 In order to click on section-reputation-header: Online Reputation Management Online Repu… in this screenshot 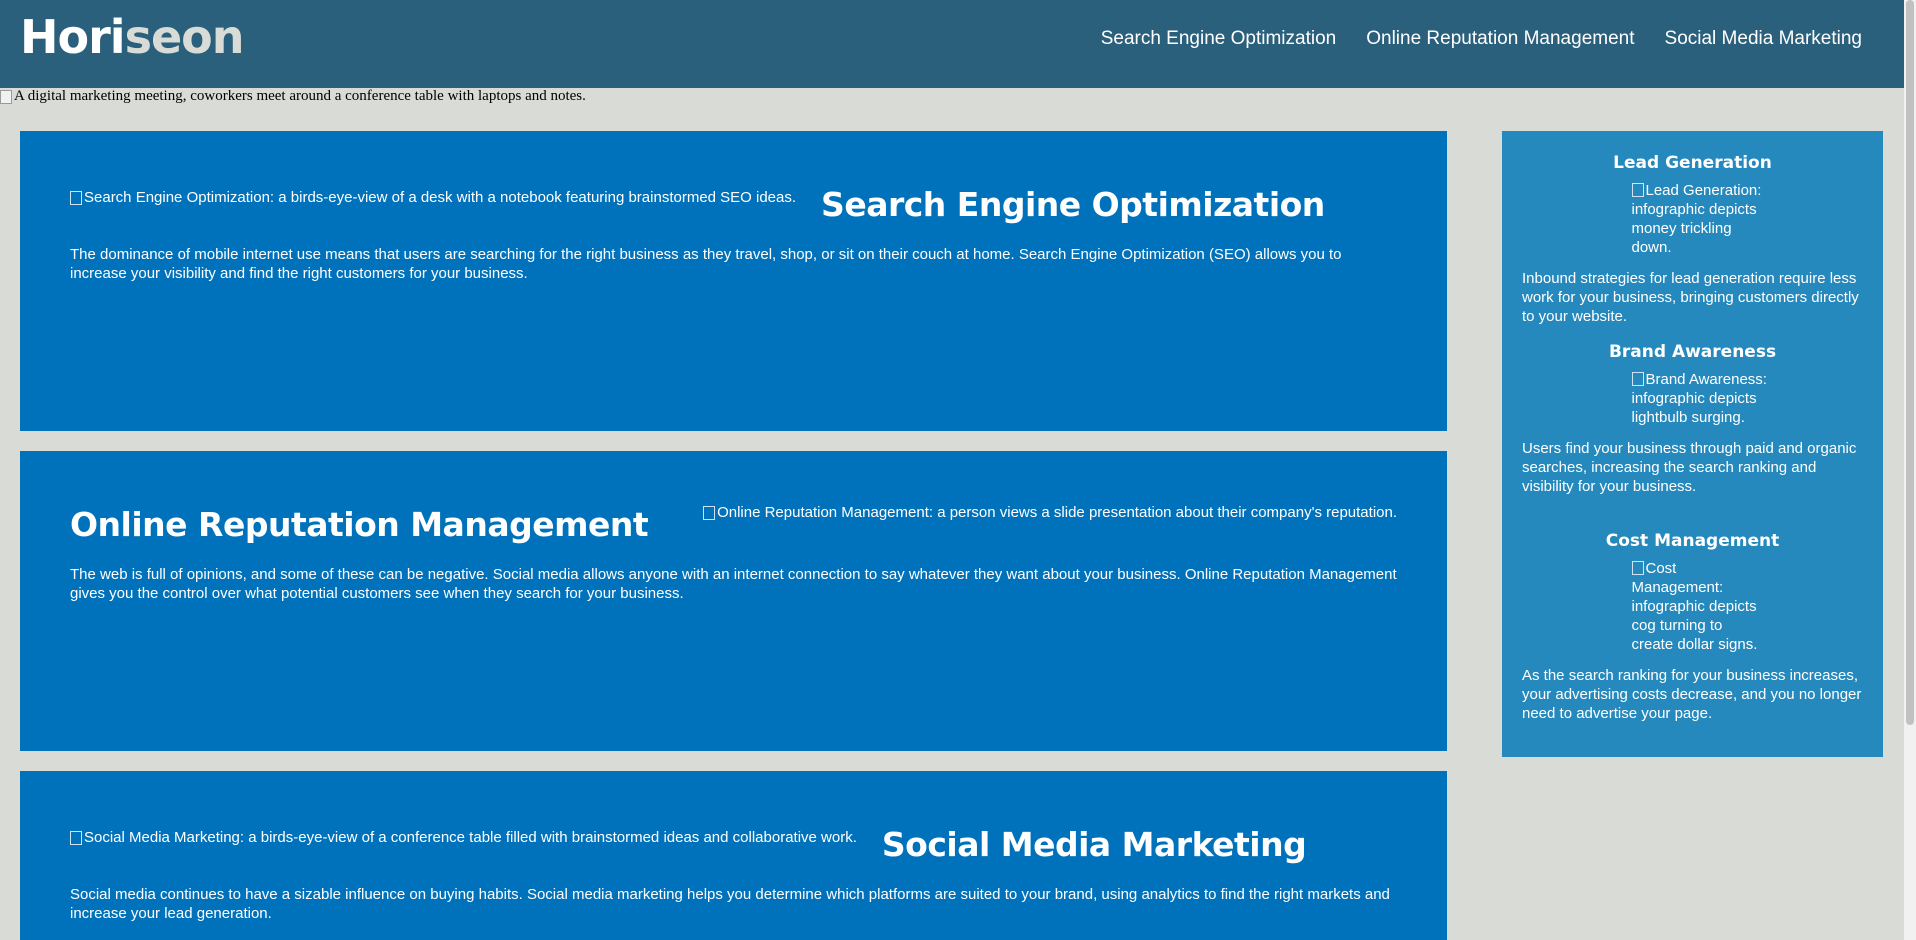, I will do `click(733, 517)`.